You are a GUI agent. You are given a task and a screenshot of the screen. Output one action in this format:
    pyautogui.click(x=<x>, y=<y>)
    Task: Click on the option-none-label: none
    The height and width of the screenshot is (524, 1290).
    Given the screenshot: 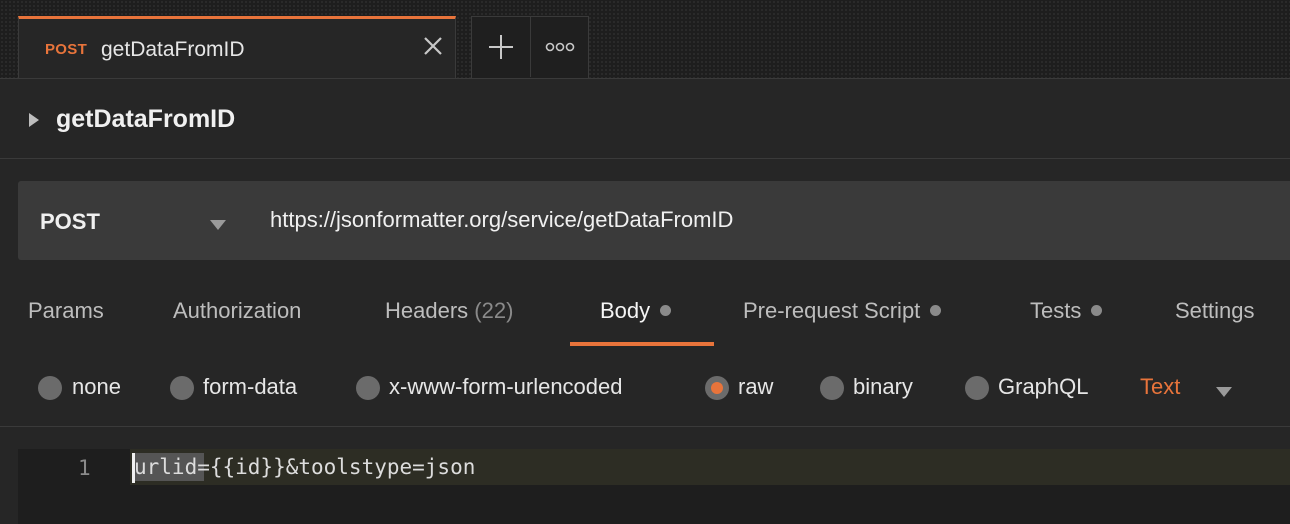 What is the action you would take?
    pyautogui.click(x=96, y=387)
    